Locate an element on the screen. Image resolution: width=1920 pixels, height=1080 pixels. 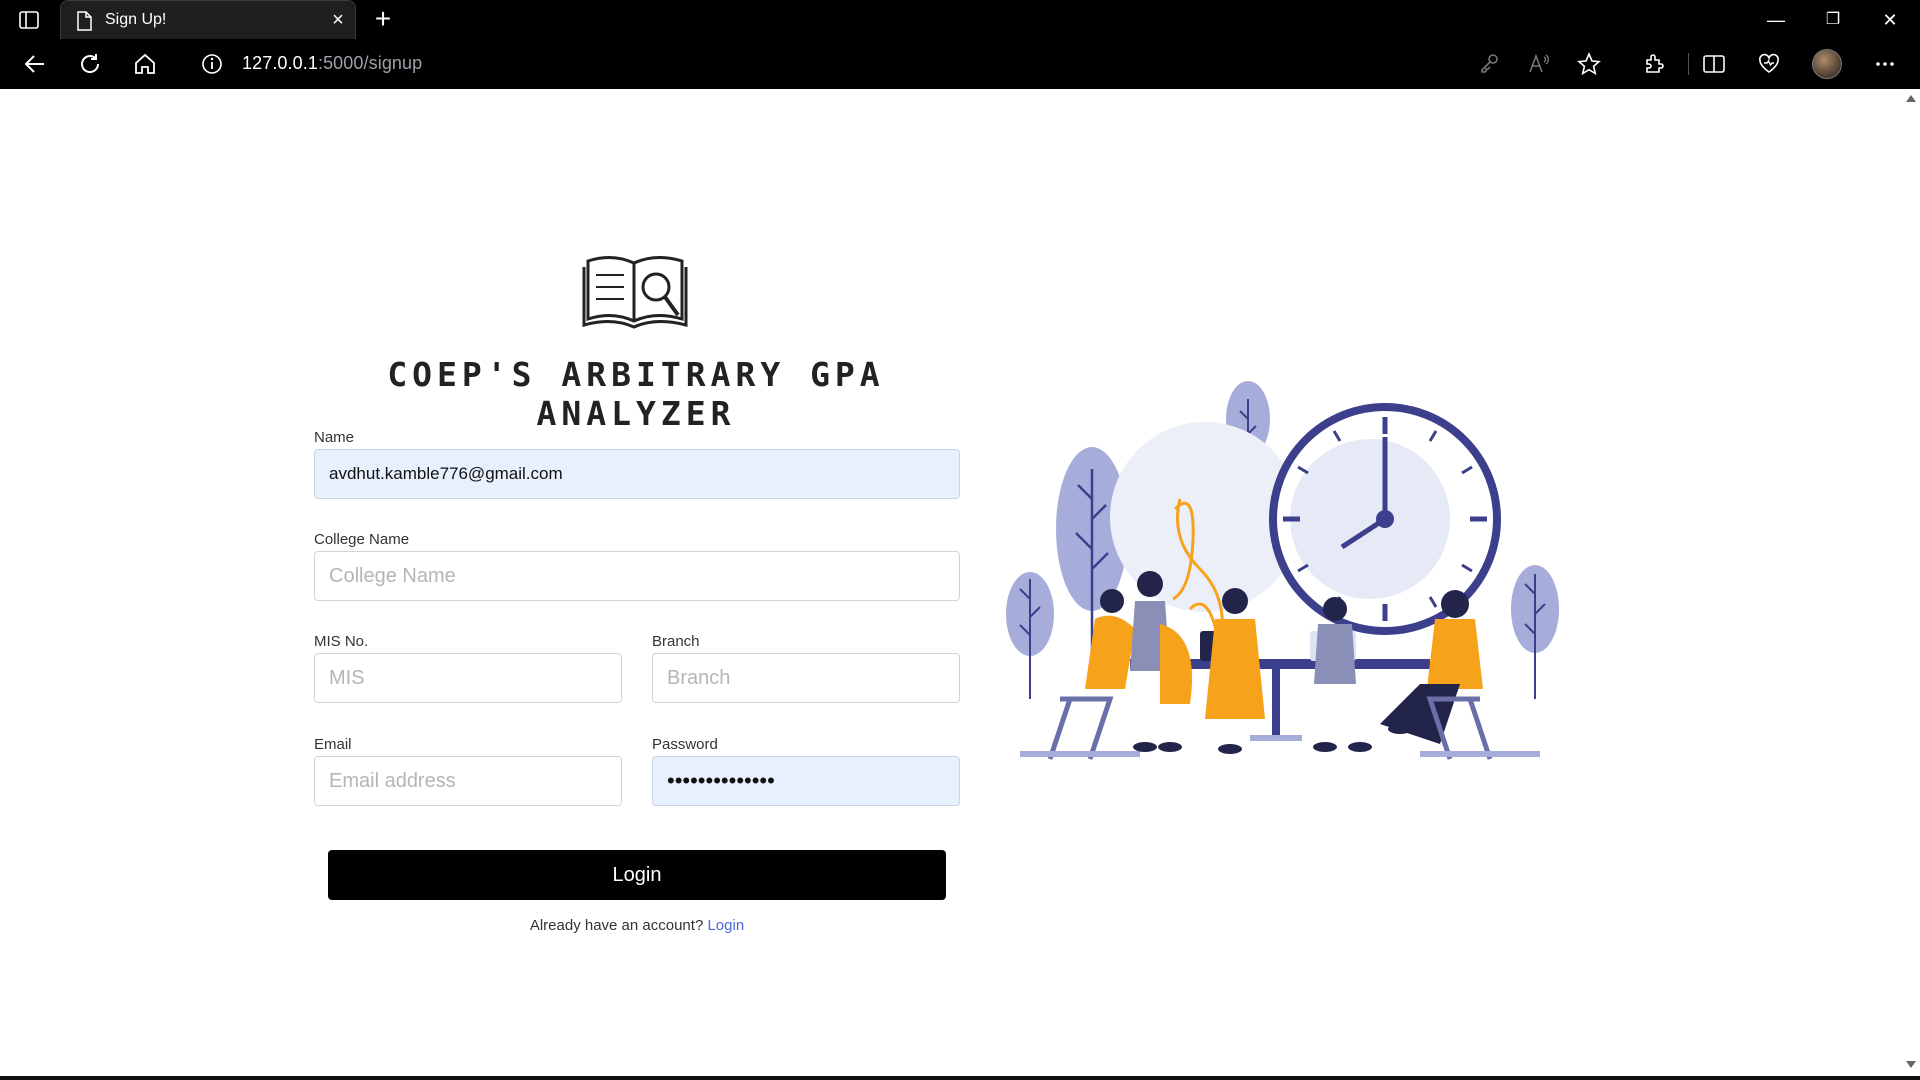
team-meeting-clock-illustration is located at coordinates (1290, 639).